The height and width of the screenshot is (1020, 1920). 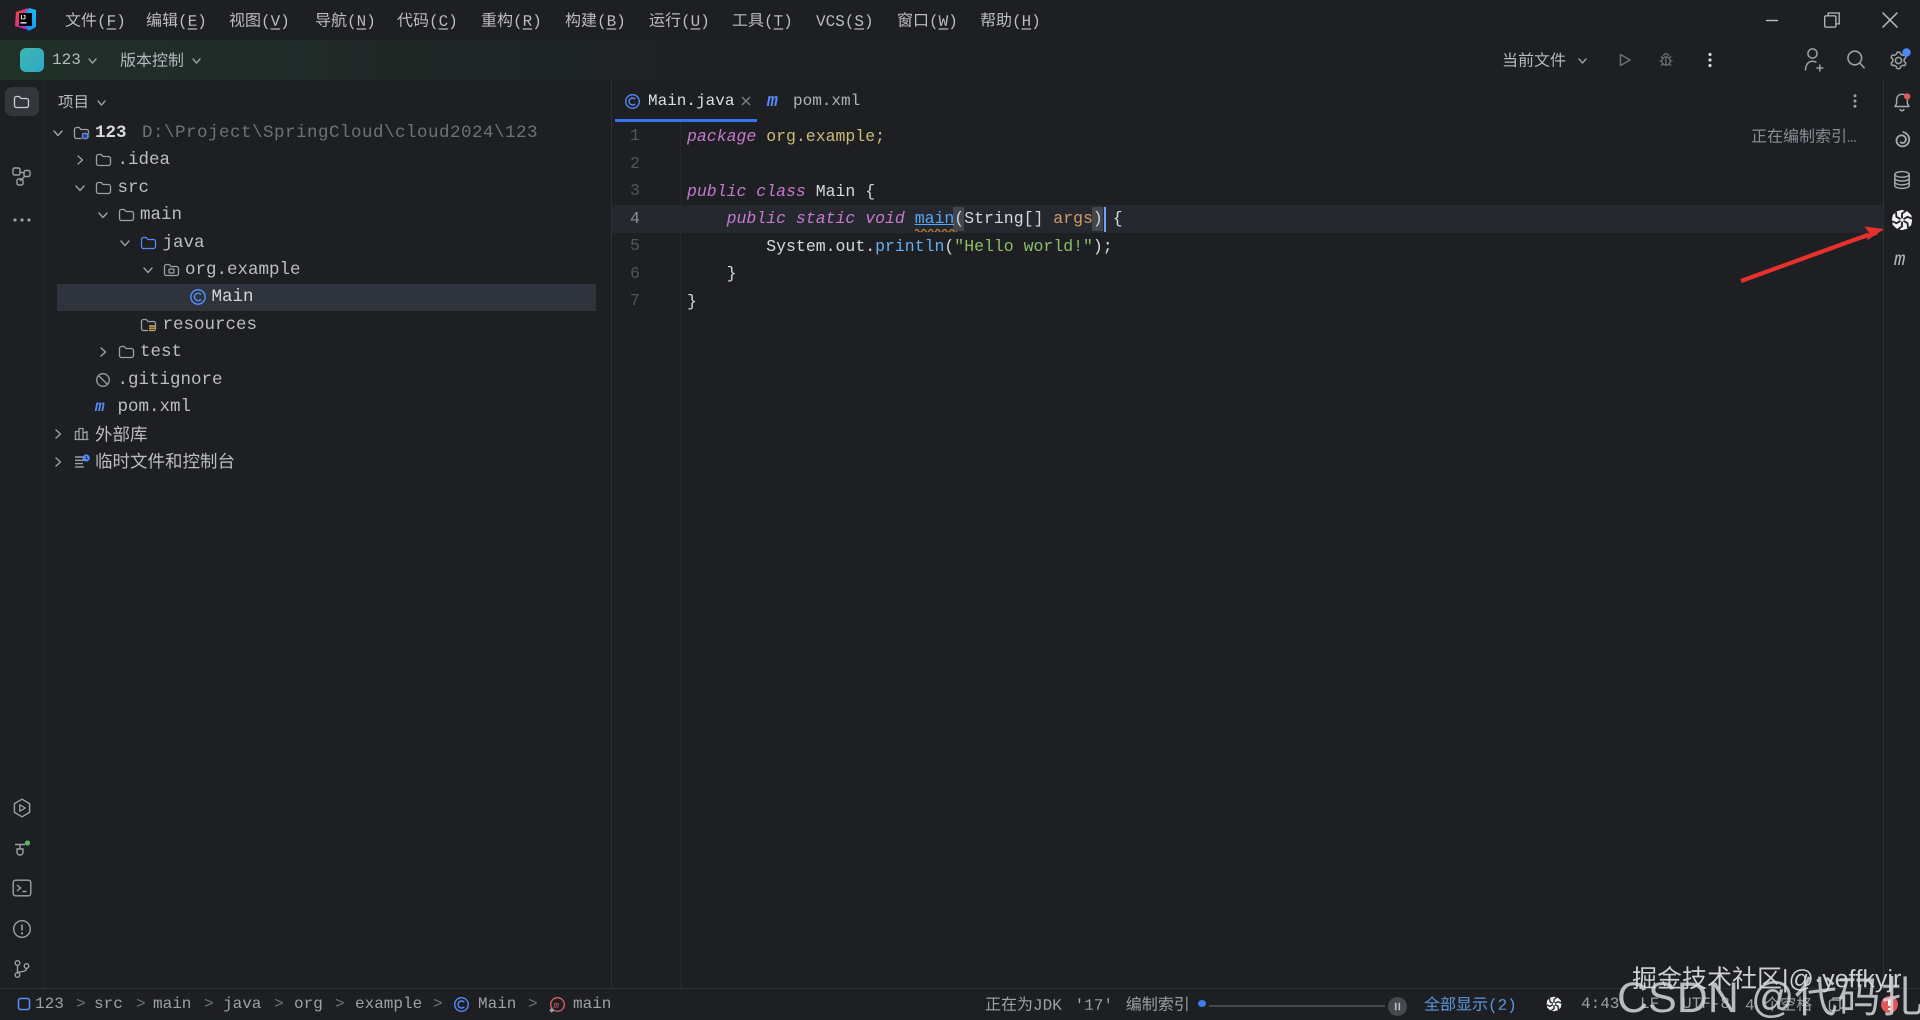 What do you see at coordinates (24, 18) in the screenshot?
I see `svg-text: IJ` at bounding box center [24, 18].